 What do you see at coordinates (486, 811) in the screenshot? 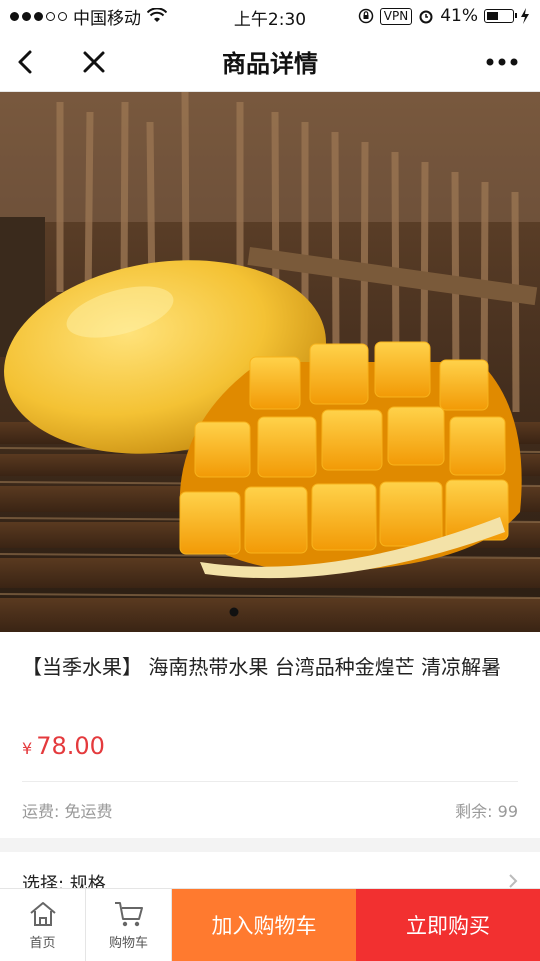
I see `stock-info: 剩余: 99` at bounding box center [486, 811].